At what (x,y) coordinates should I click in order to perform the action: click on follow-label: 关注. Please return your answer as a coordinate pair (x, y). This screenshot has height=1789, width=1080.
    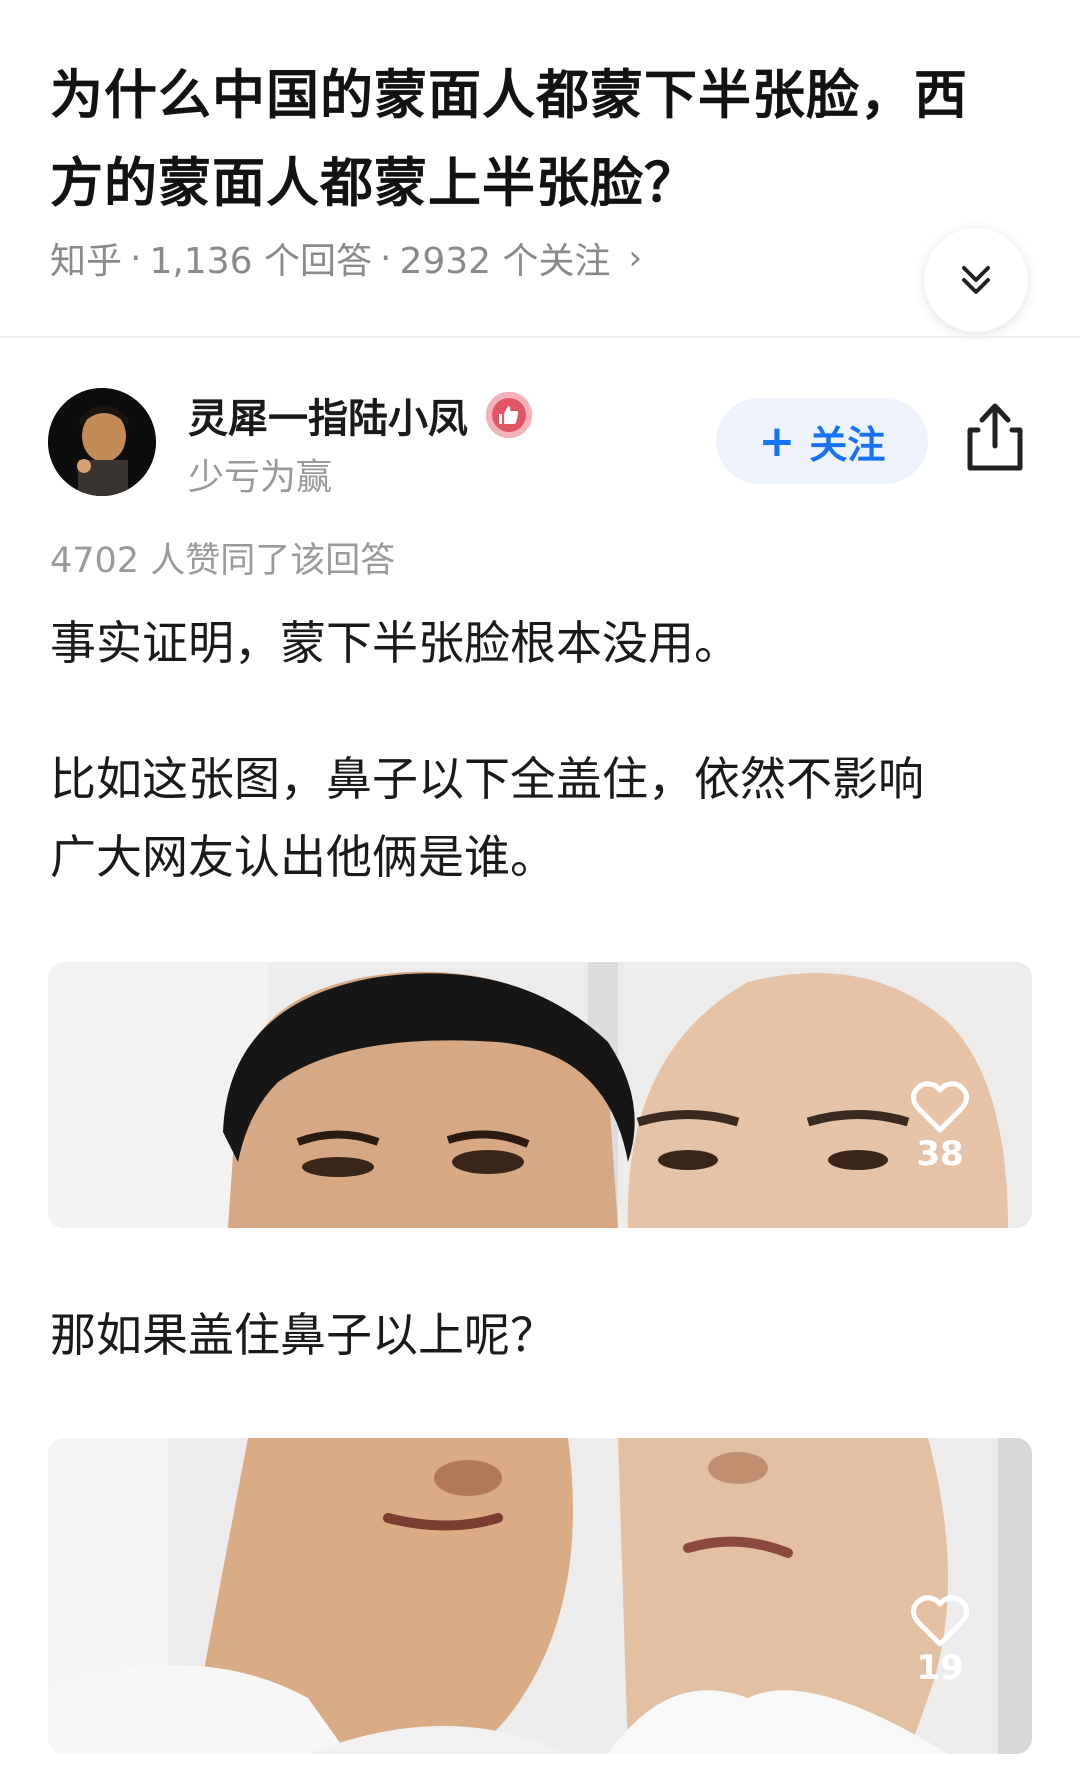
    Looking at the image, I should click on (847, 444).